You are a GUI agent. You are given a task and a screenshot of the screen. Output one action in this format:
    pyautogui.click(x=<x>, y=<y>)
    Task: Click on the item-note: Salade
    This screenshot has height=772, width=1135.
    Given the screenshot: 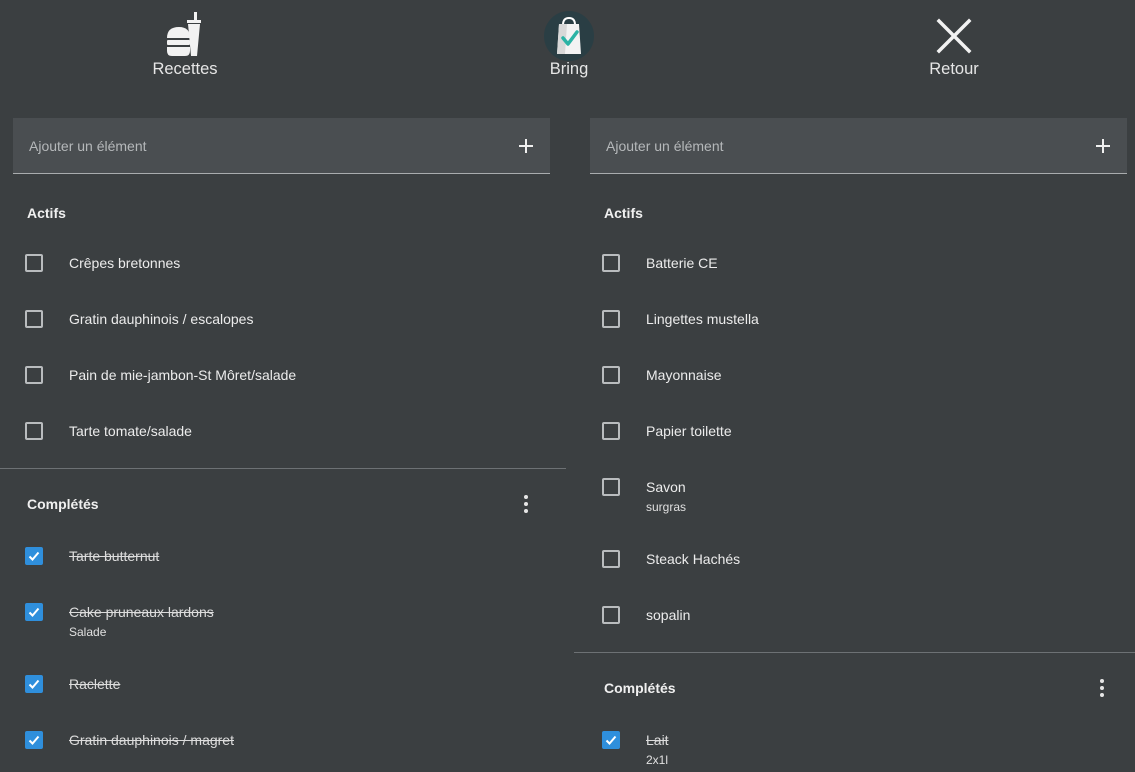 What is the action you would take?
    pyautogui.click(x=88, y=632)
    